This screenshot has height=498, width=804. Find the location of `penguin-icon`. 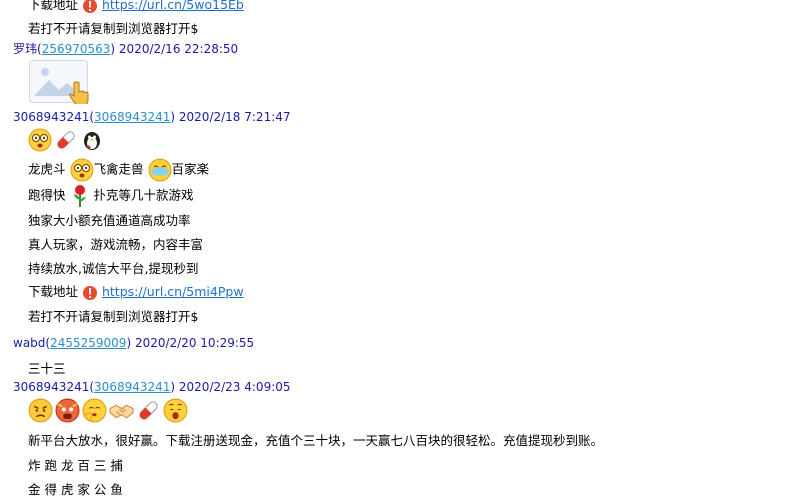

penguin-icon is located at coordinates (92, 140).